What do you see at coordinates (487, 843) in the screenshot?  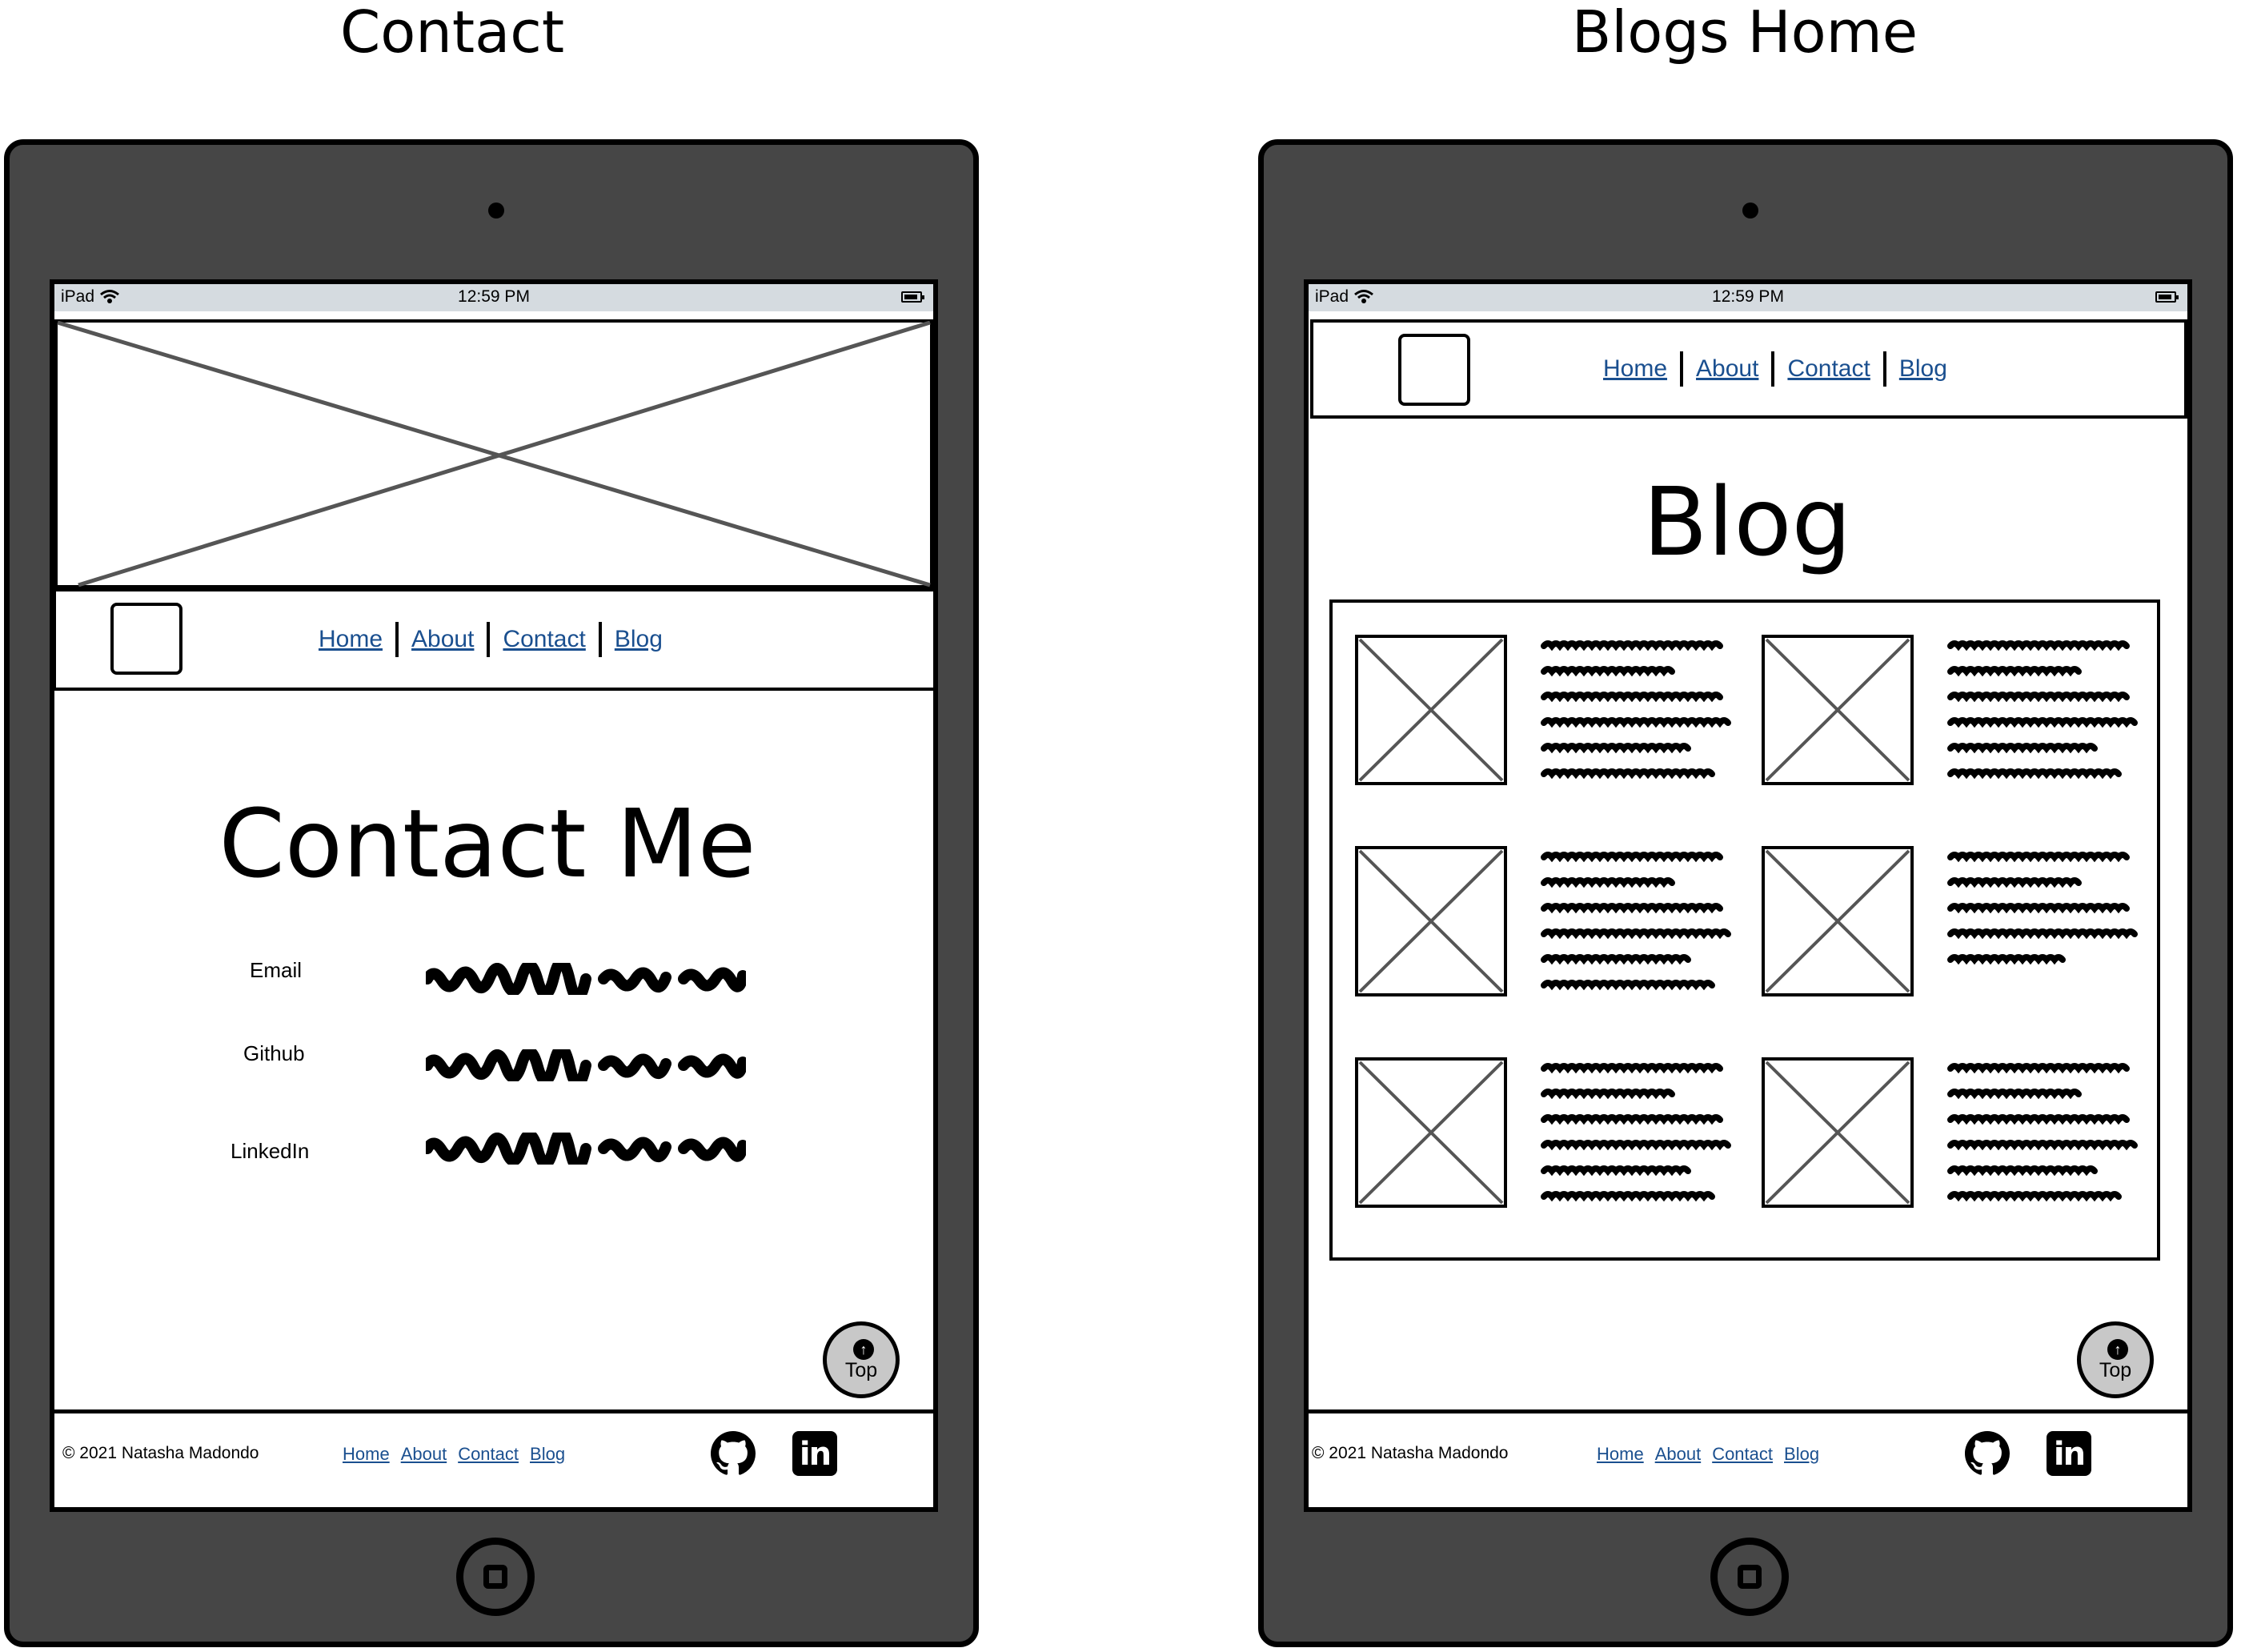 I see `page-title: Contact Me` at bounding box center [487, 843].